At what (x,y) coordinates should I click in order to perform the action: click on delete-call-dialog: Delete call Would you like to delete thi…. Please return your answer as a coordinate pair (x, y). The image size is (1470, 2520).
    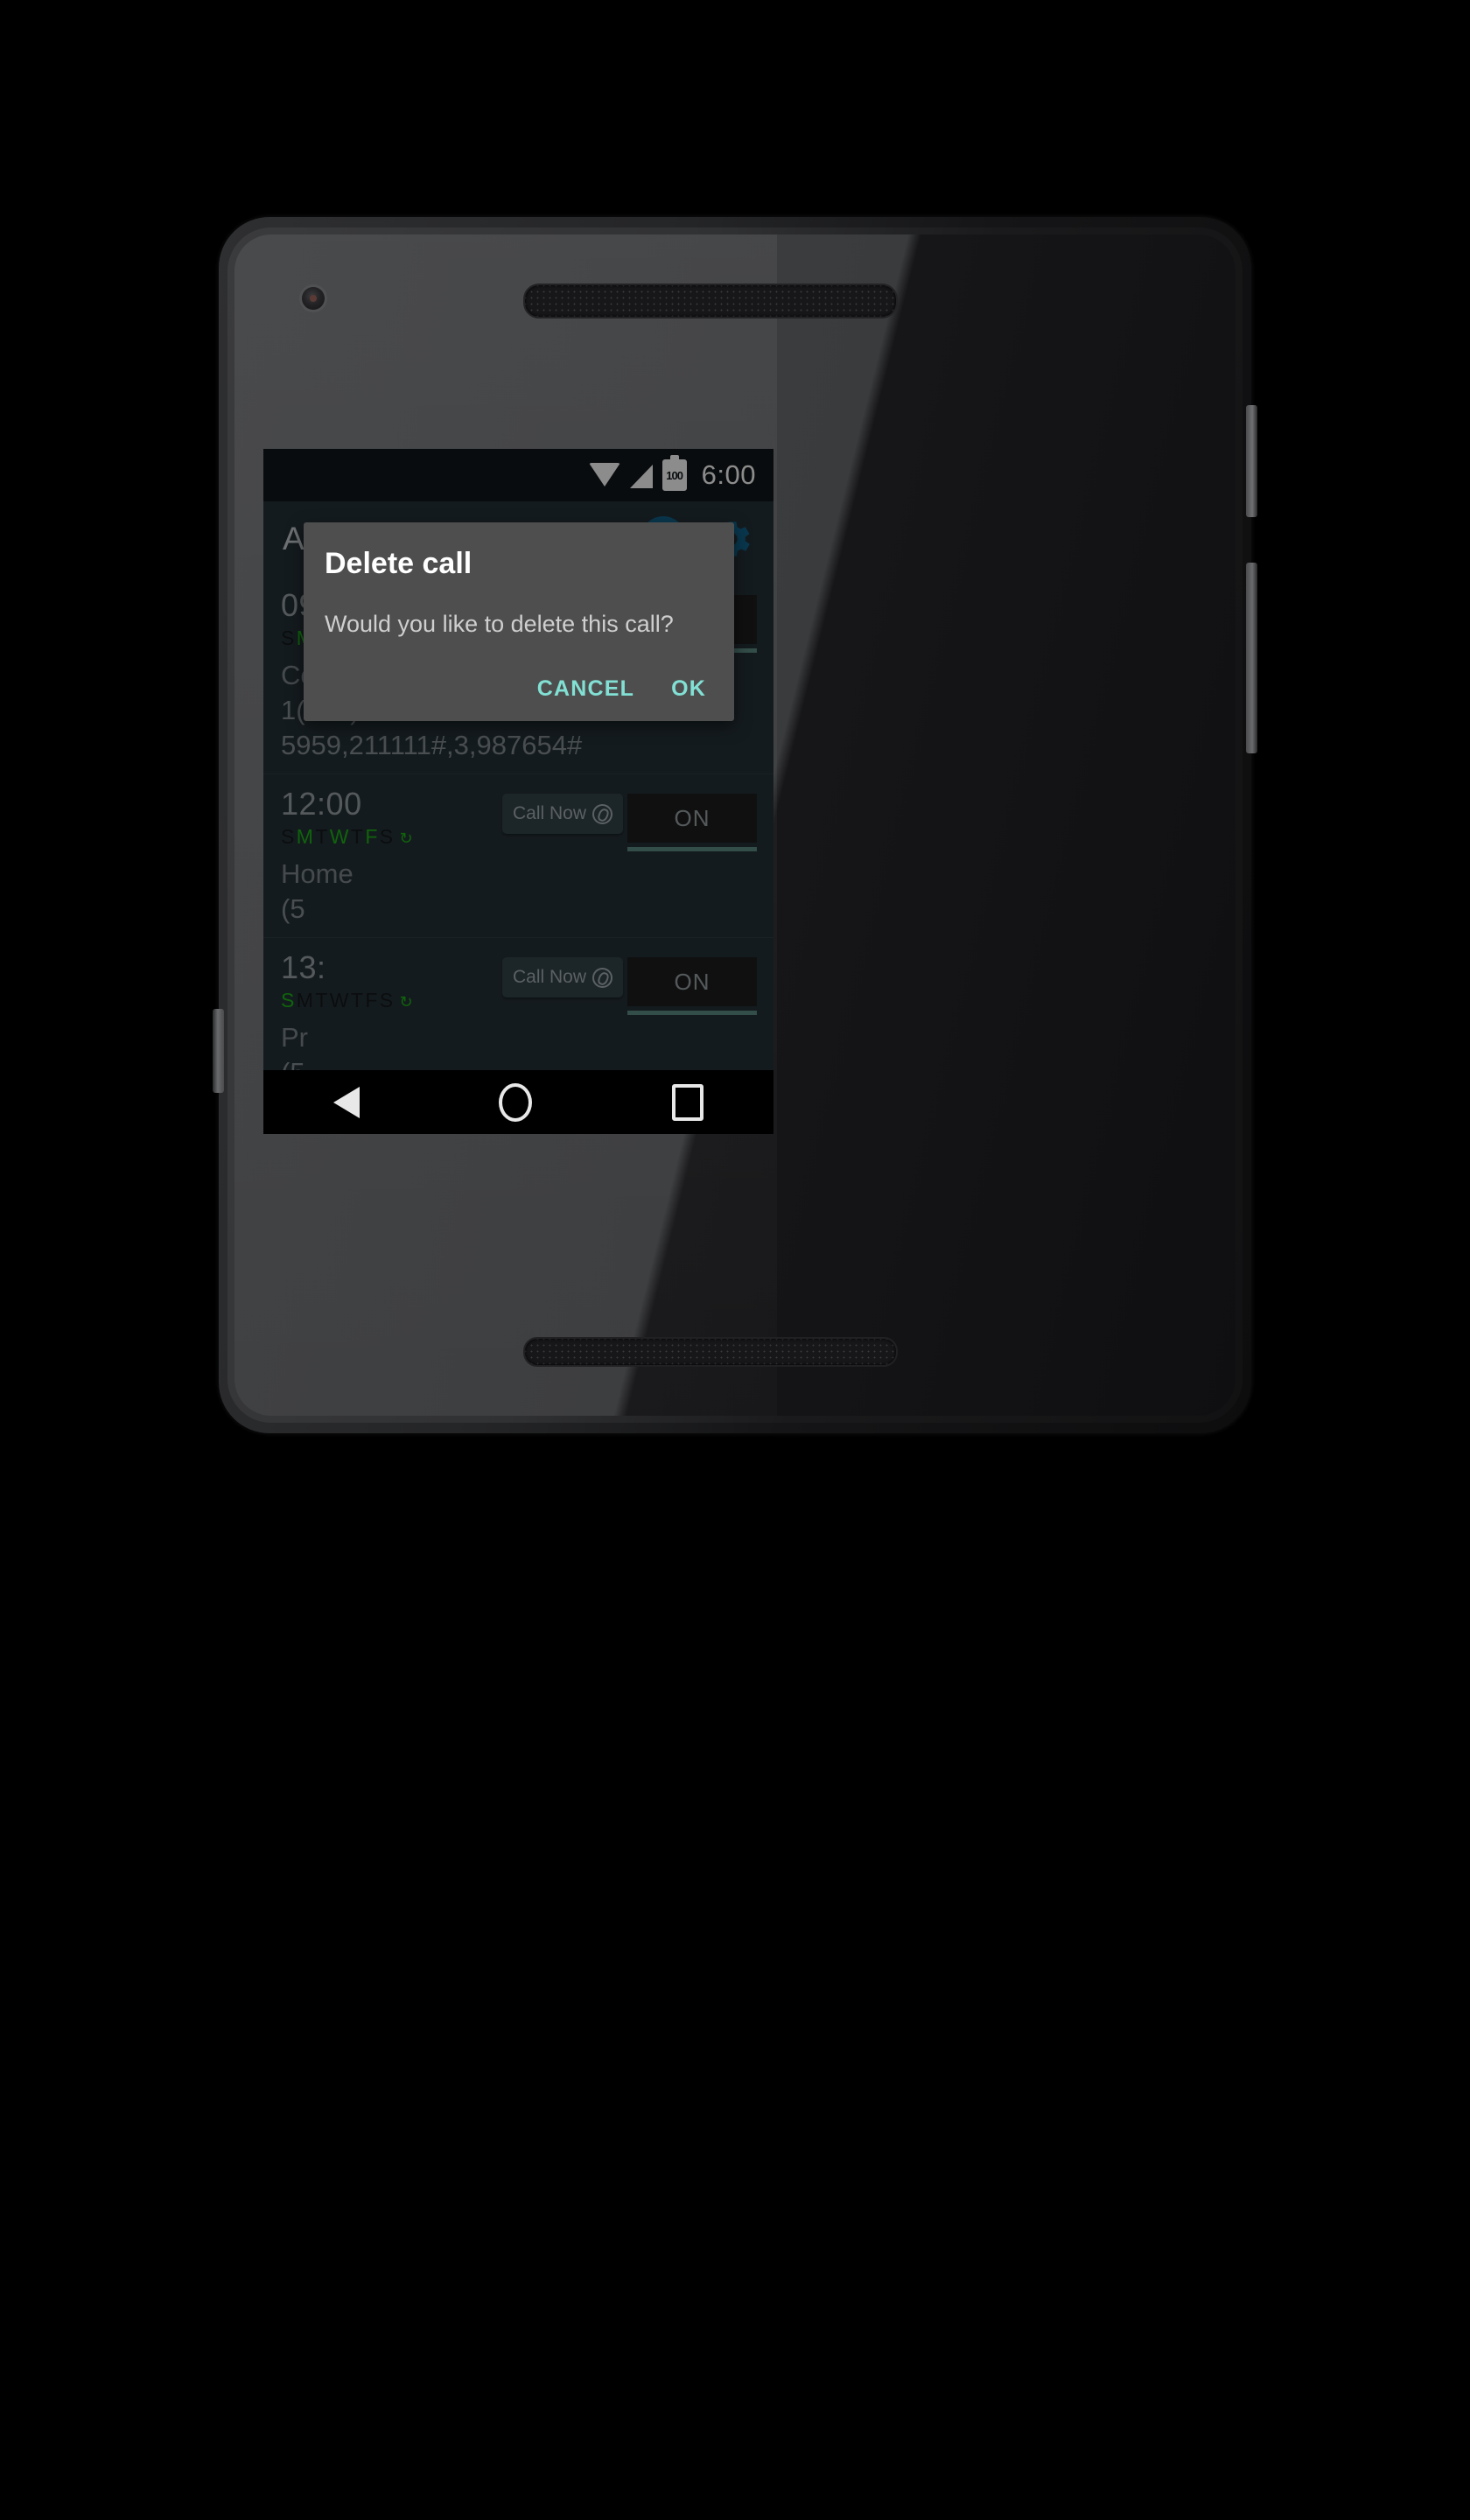
    Looking at the image, I should click on (519, 621).